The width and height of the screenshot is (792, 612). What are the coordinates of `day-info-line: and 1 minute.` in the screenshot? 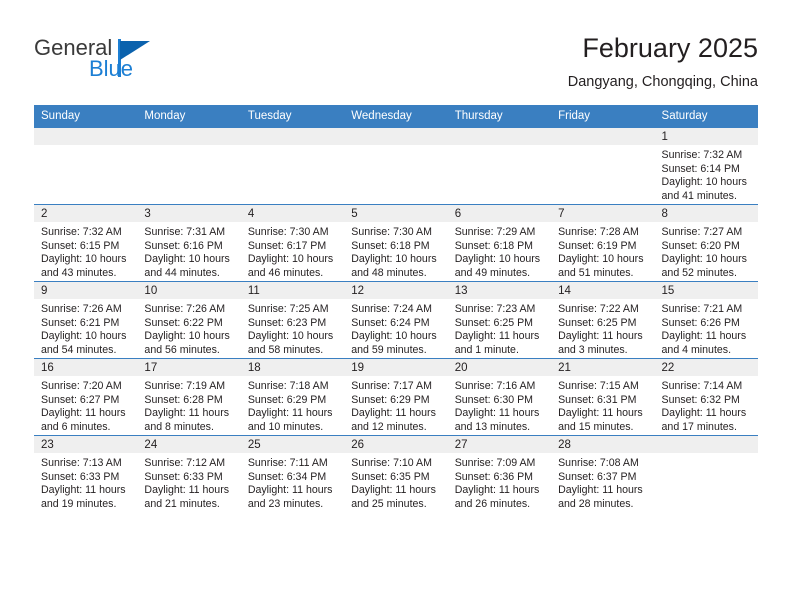 It's located at (486, 349).